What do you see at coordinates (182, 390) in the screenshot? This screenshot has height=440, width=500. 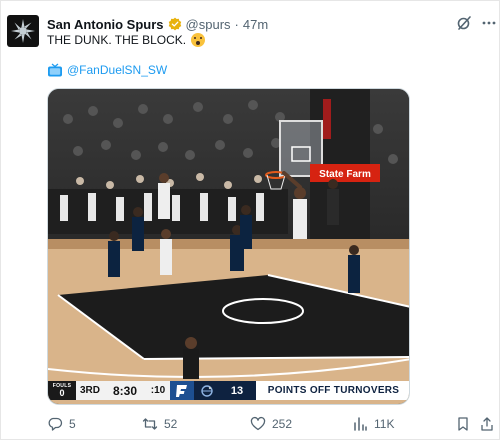 I see `fanduel-logo-icon` at bounding box center [182, 390].